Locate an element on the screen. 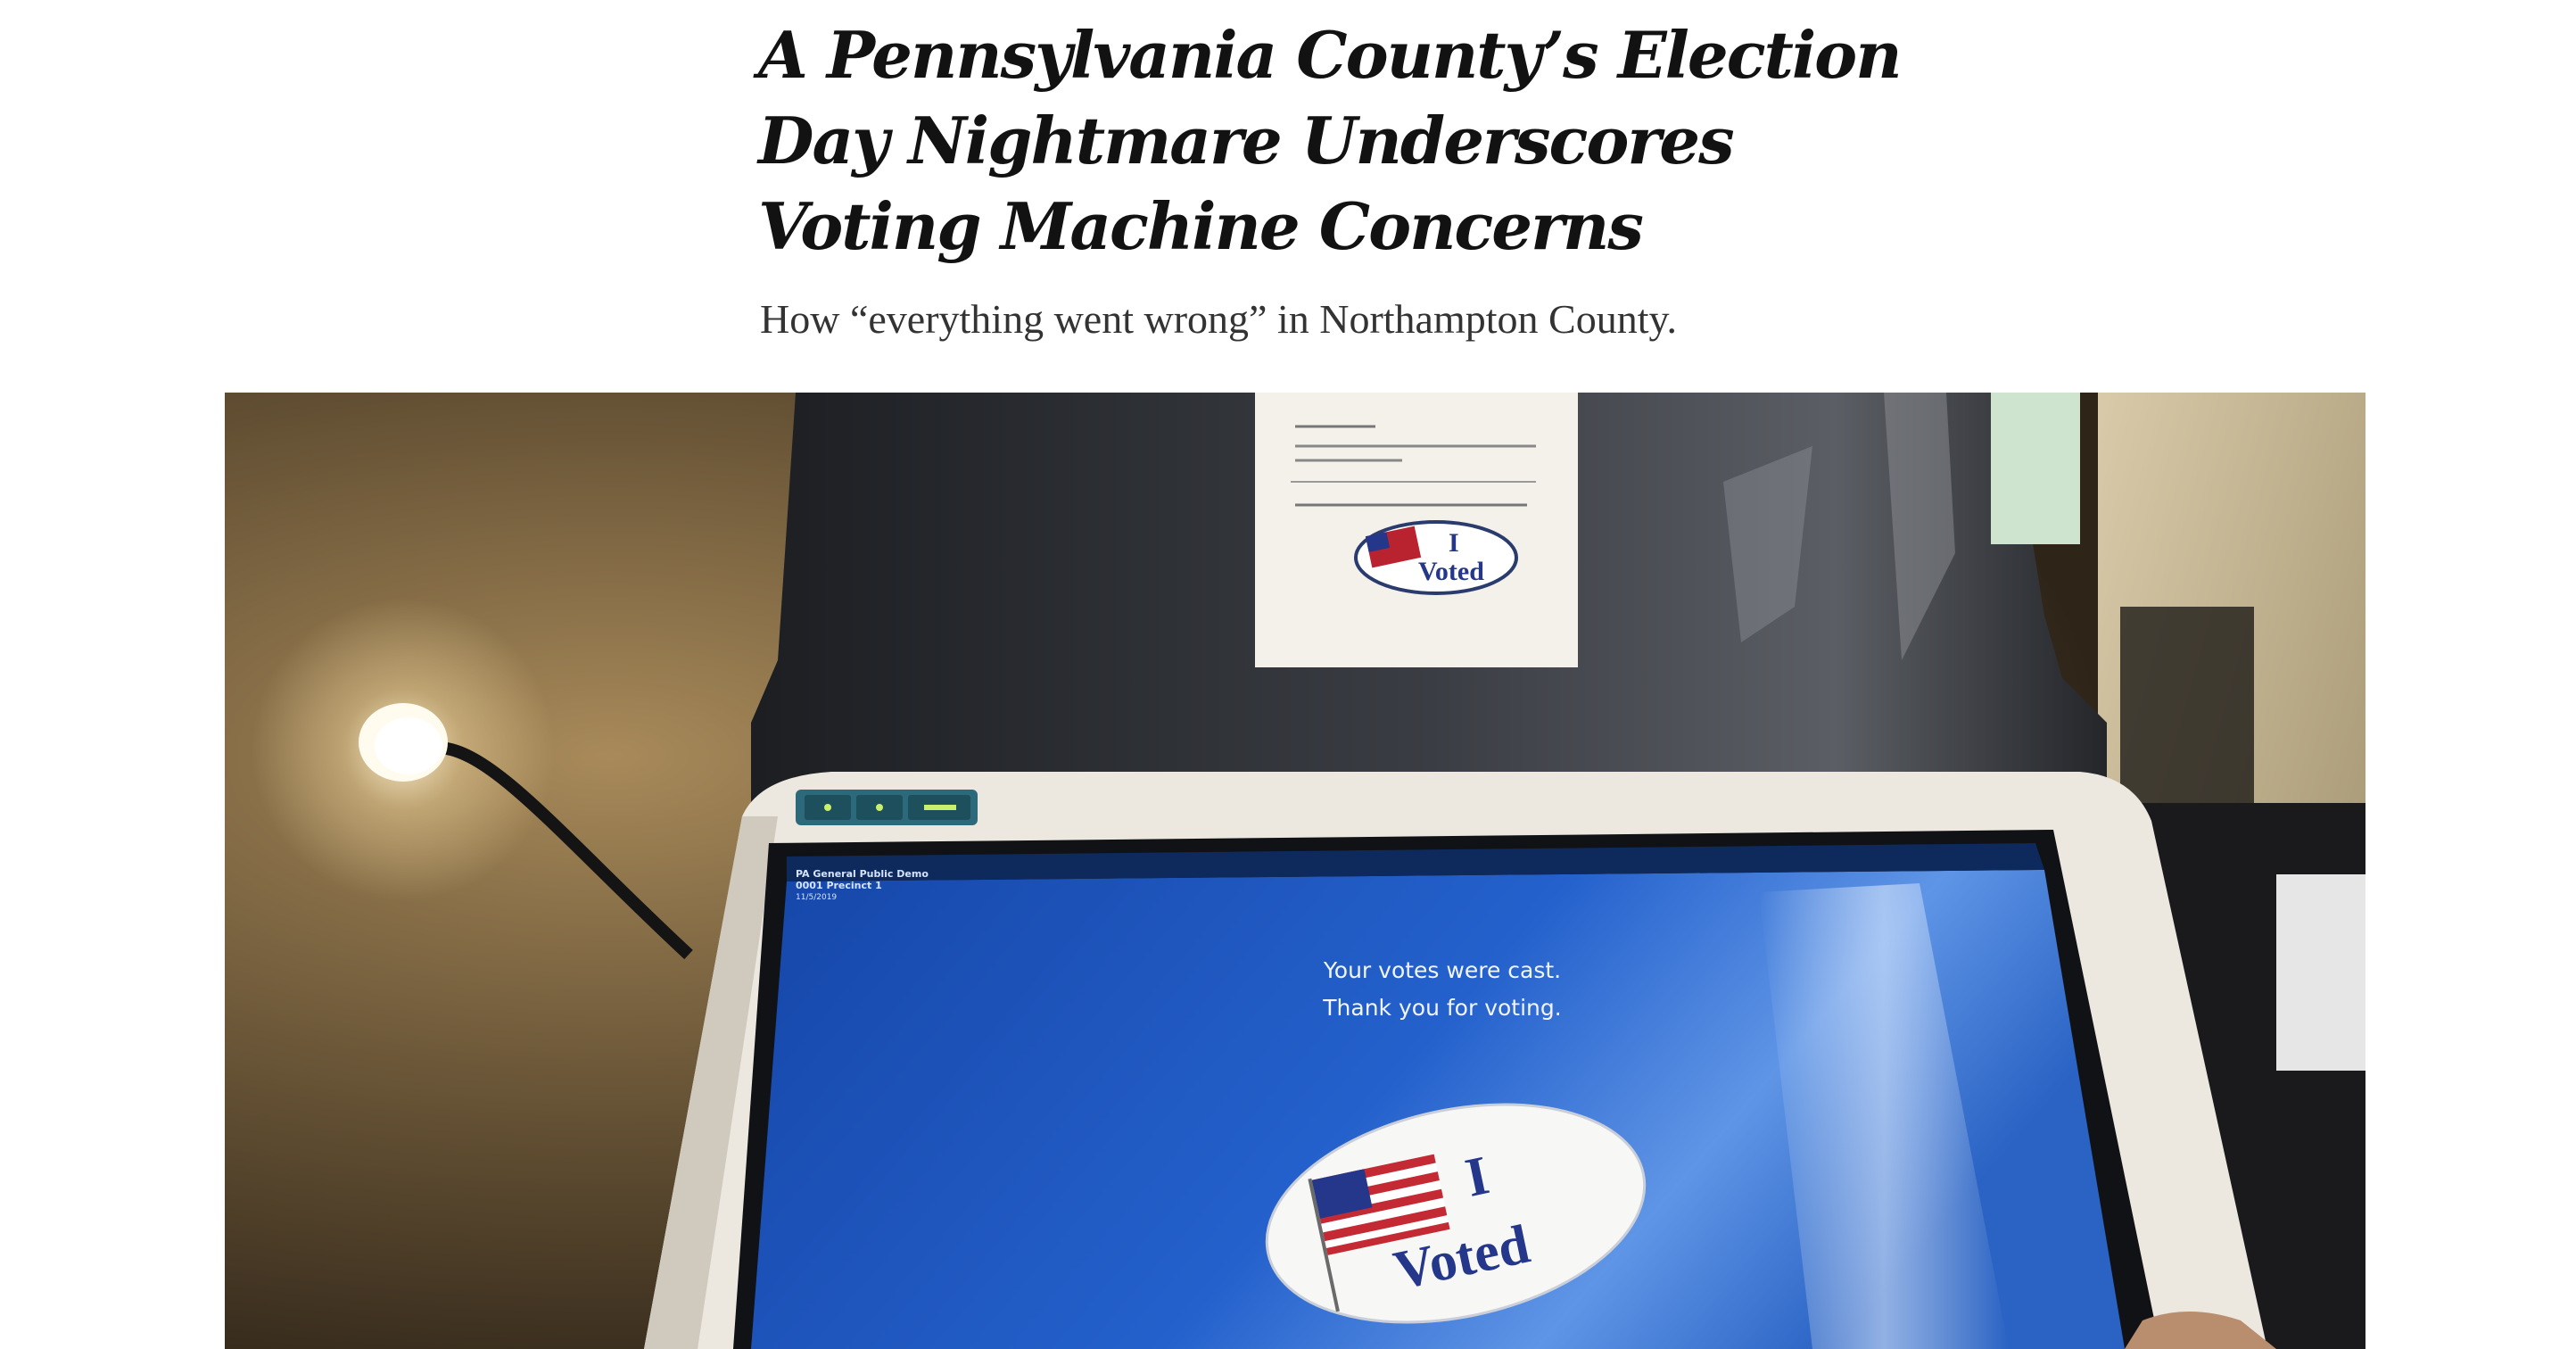  headline-line-1: A Pennsylvania County’s Election is located at coordinates (1331, 55).